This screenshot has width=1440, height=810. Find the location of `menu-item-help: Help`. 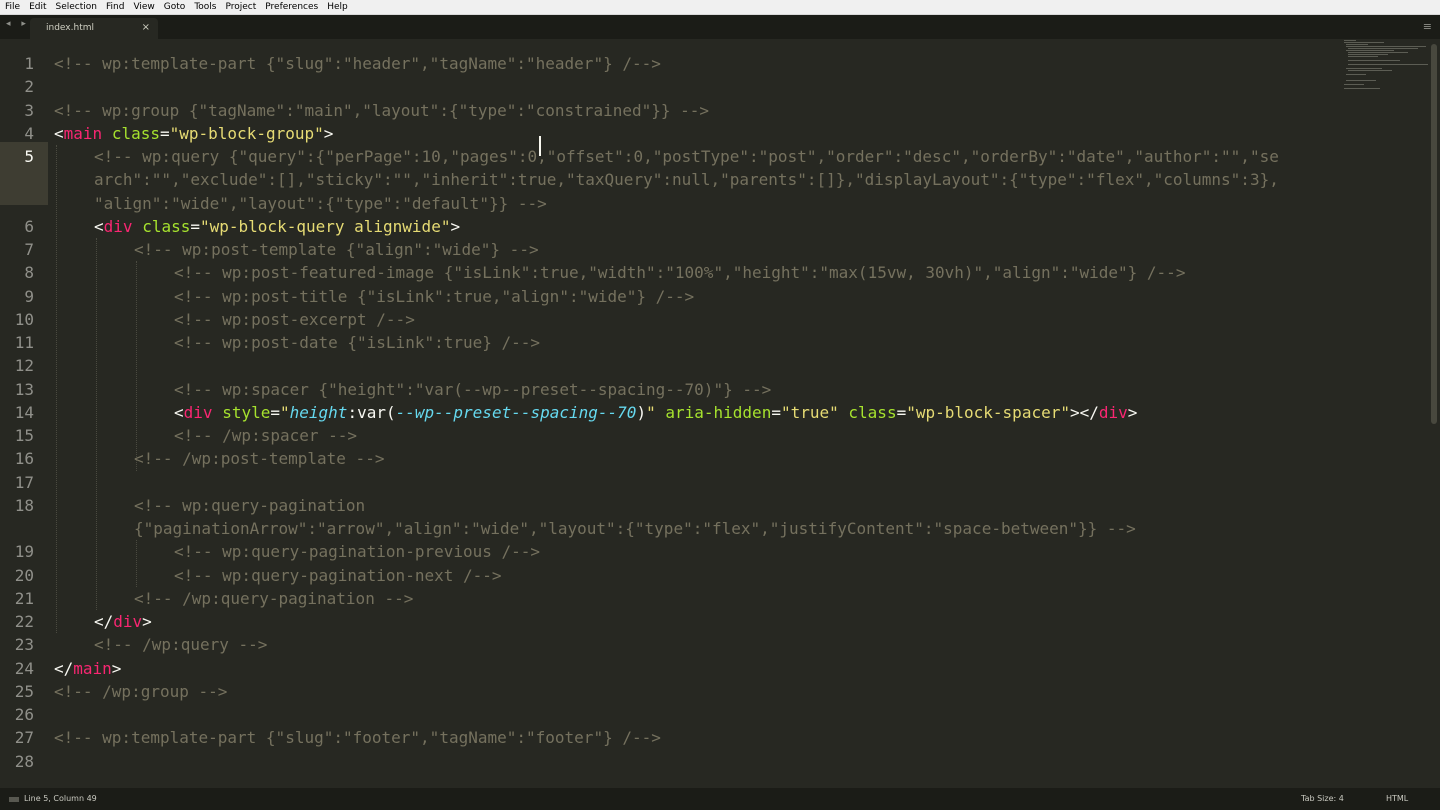

menu-item-help: Help is located at coordinates (337, 7).